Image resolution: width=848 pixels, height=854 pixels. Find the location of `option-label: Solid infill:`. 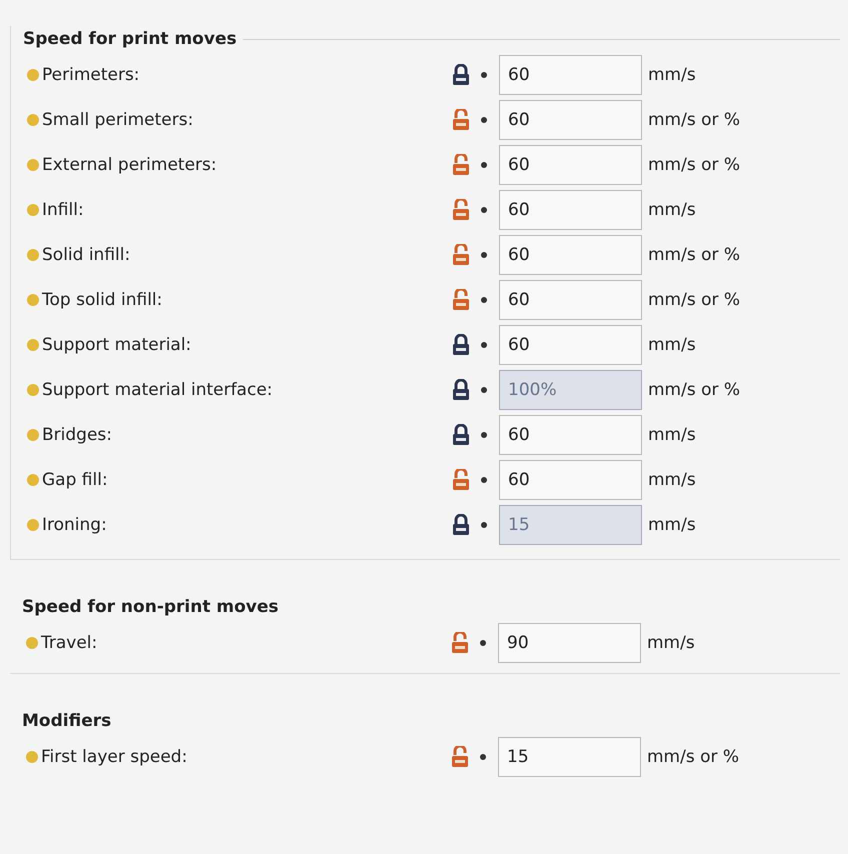

option-label: Solid infill: is located at coordinates (87, 254).